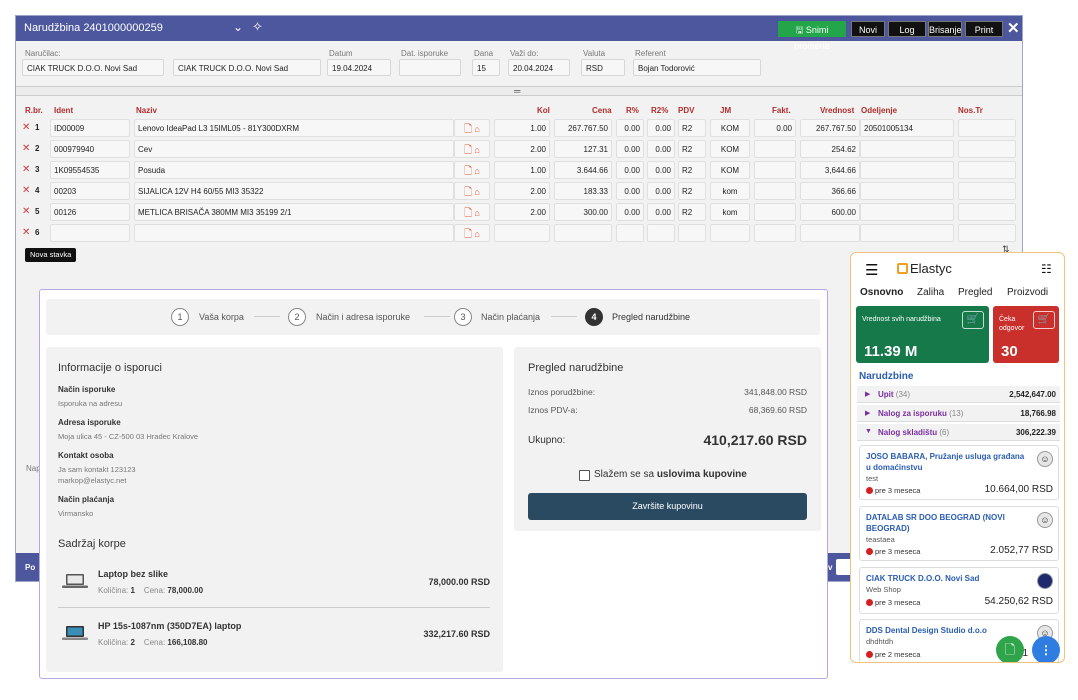 The image size is (1078, 700). Describe the element at coordinates (868, 29) in the screenshot. I see `new-button: Novi` at that location.